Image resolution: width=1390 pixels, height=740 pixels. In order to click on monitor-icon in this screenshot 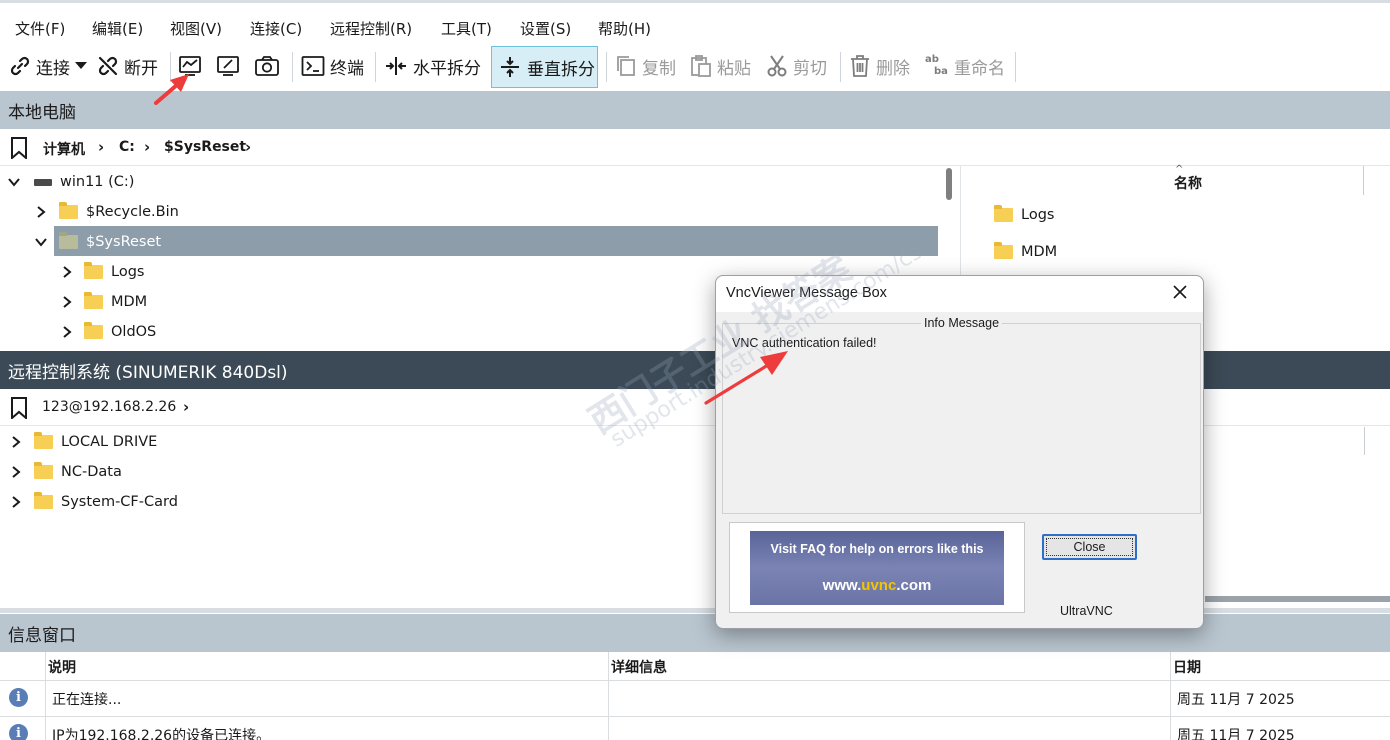, I will do `click(190, 66)`.